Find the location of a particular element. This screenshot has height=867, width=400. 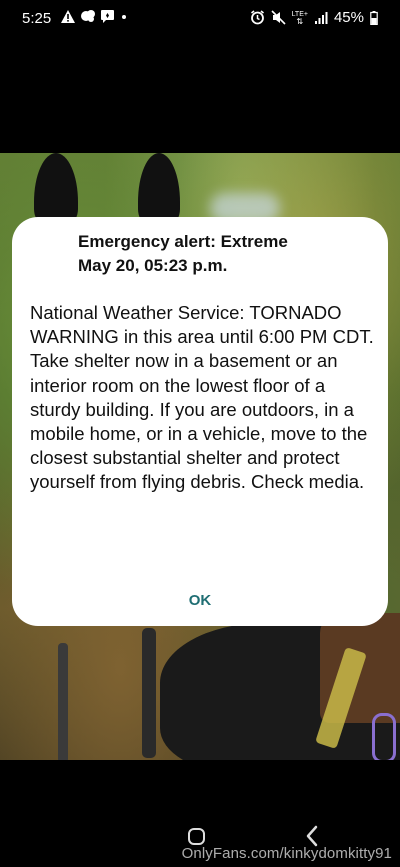

dot-icon is located at coordinates (124, 17).